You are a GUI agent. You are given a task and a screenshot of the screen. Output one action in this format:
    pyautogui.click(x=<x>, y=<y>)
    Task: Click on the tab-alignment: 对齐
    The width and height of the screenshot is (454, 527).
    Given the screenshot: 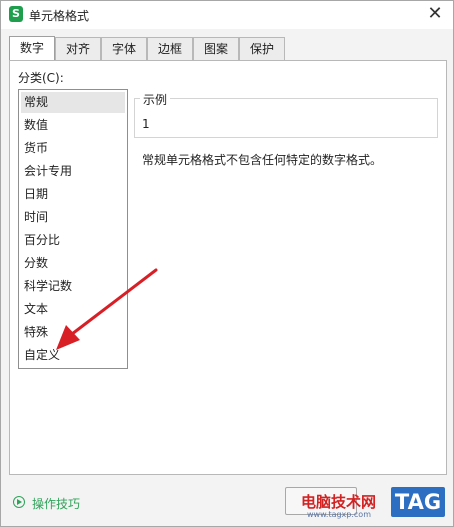 What is the action you would take?
    pyautogui.click(x=78, y=48)
    